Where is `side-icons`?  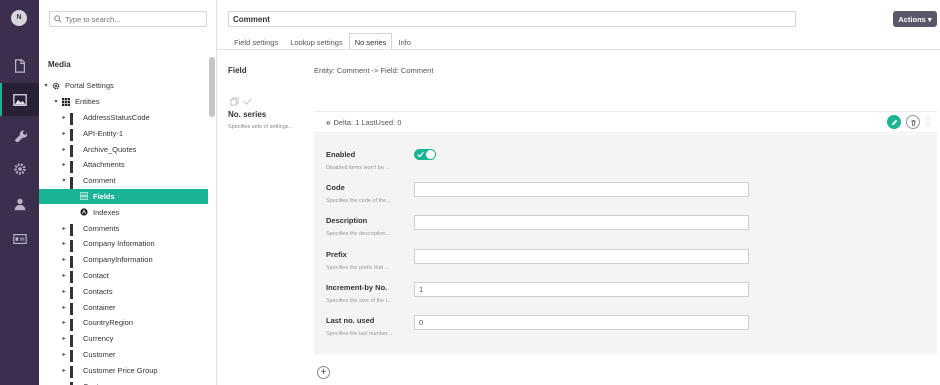 side-icons is located at coordinates (241, 101).